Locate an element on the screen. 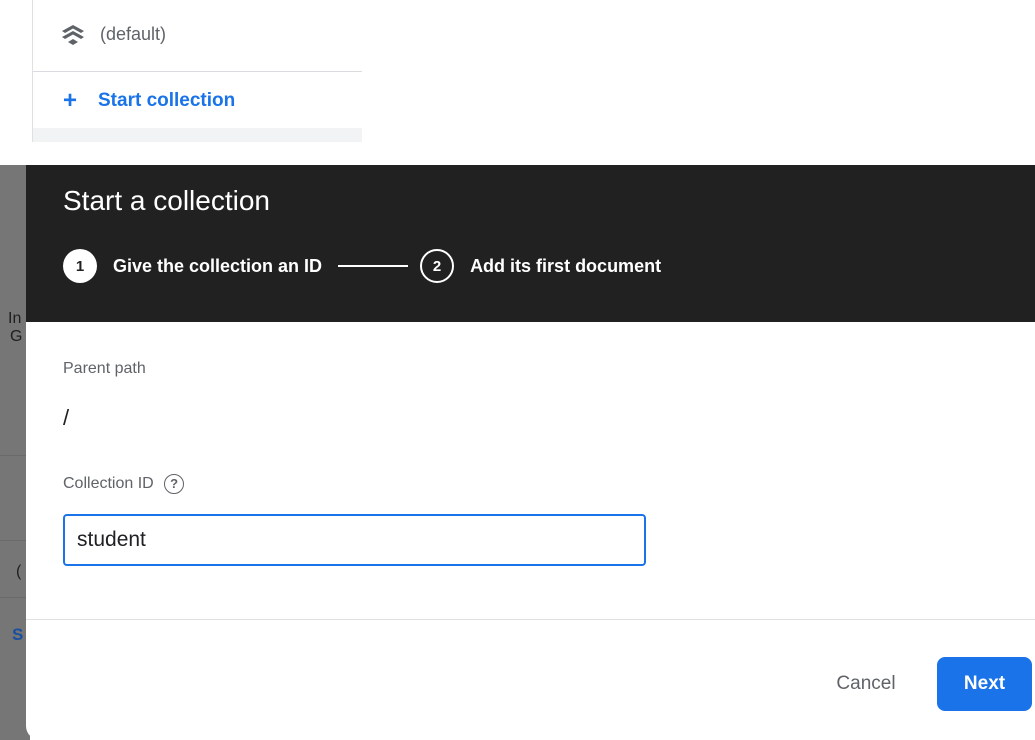 This screenshot has width=1035, height=740. database-panel: (default) + Start collection is located at coordinates (181, 71).